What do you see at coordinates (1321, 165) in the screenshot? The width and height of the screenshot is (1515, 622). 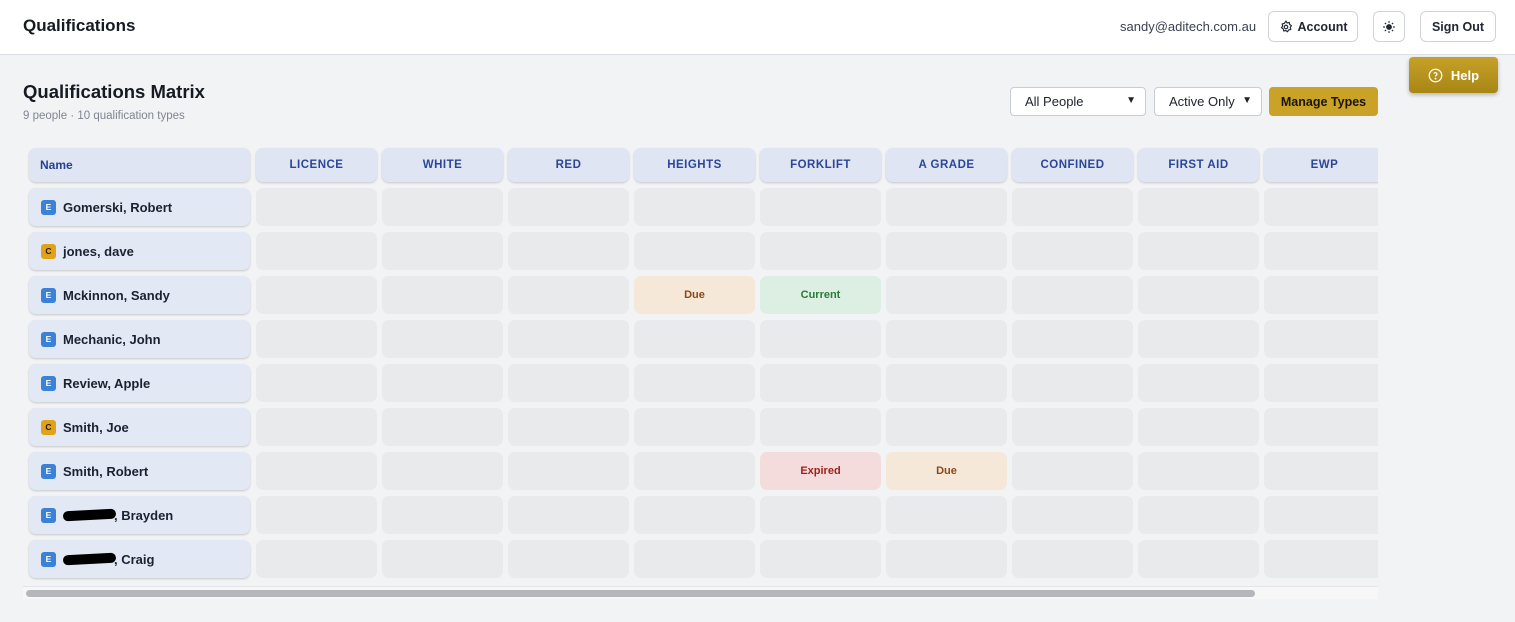 I see `column-header-ewp: EWP` at bounding box center [1321, 165].